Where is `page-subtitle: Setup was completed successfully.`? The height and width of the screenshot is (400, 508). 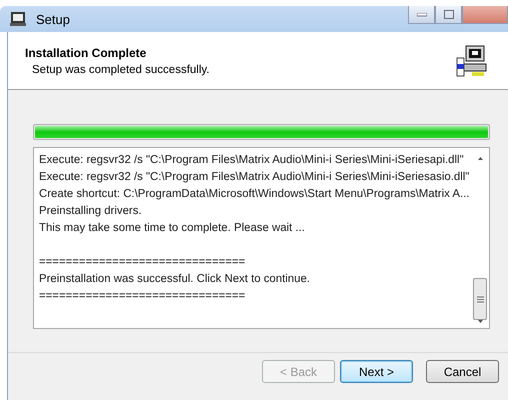 page-subtitle: Setup was completed successfully. is located at coordinates (120, 70).